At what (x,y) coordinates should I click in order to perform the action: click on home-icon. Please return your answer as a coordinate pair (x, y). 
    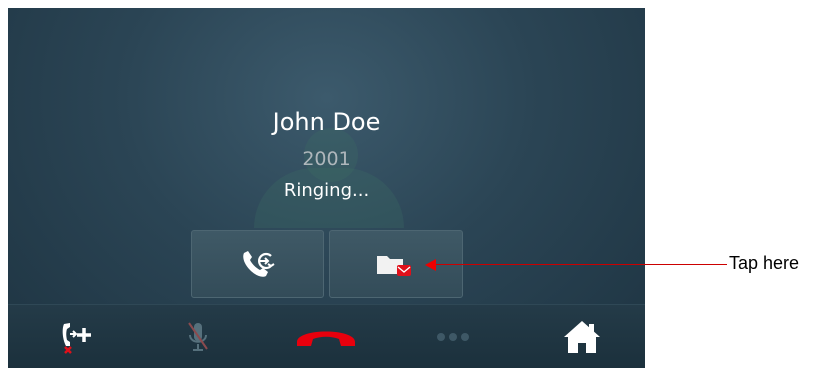
    Looking at the image, I should click on (582, 337).